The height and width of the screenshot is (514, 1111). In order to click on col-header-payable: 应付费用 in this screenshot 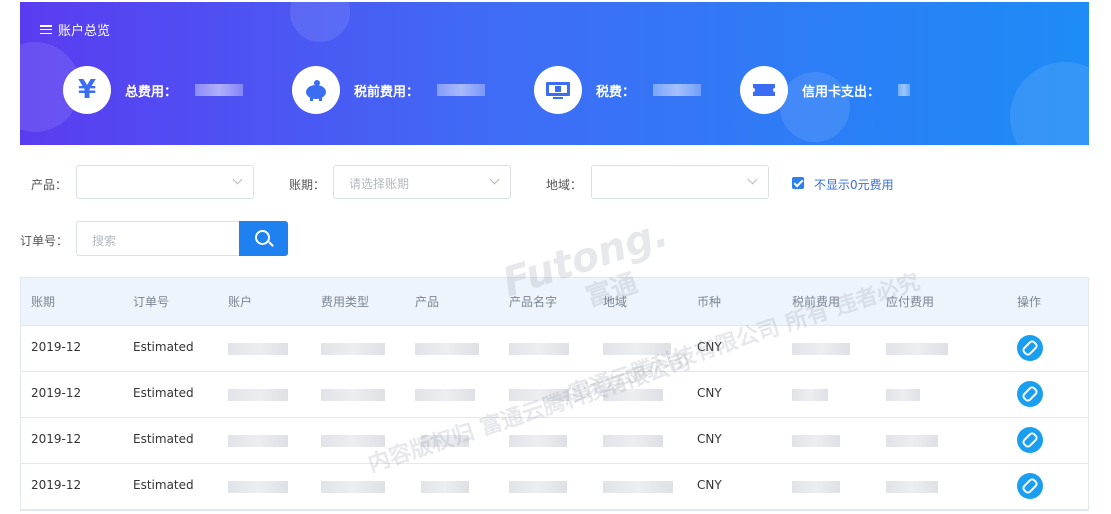, I will do `click(910, 302)`.